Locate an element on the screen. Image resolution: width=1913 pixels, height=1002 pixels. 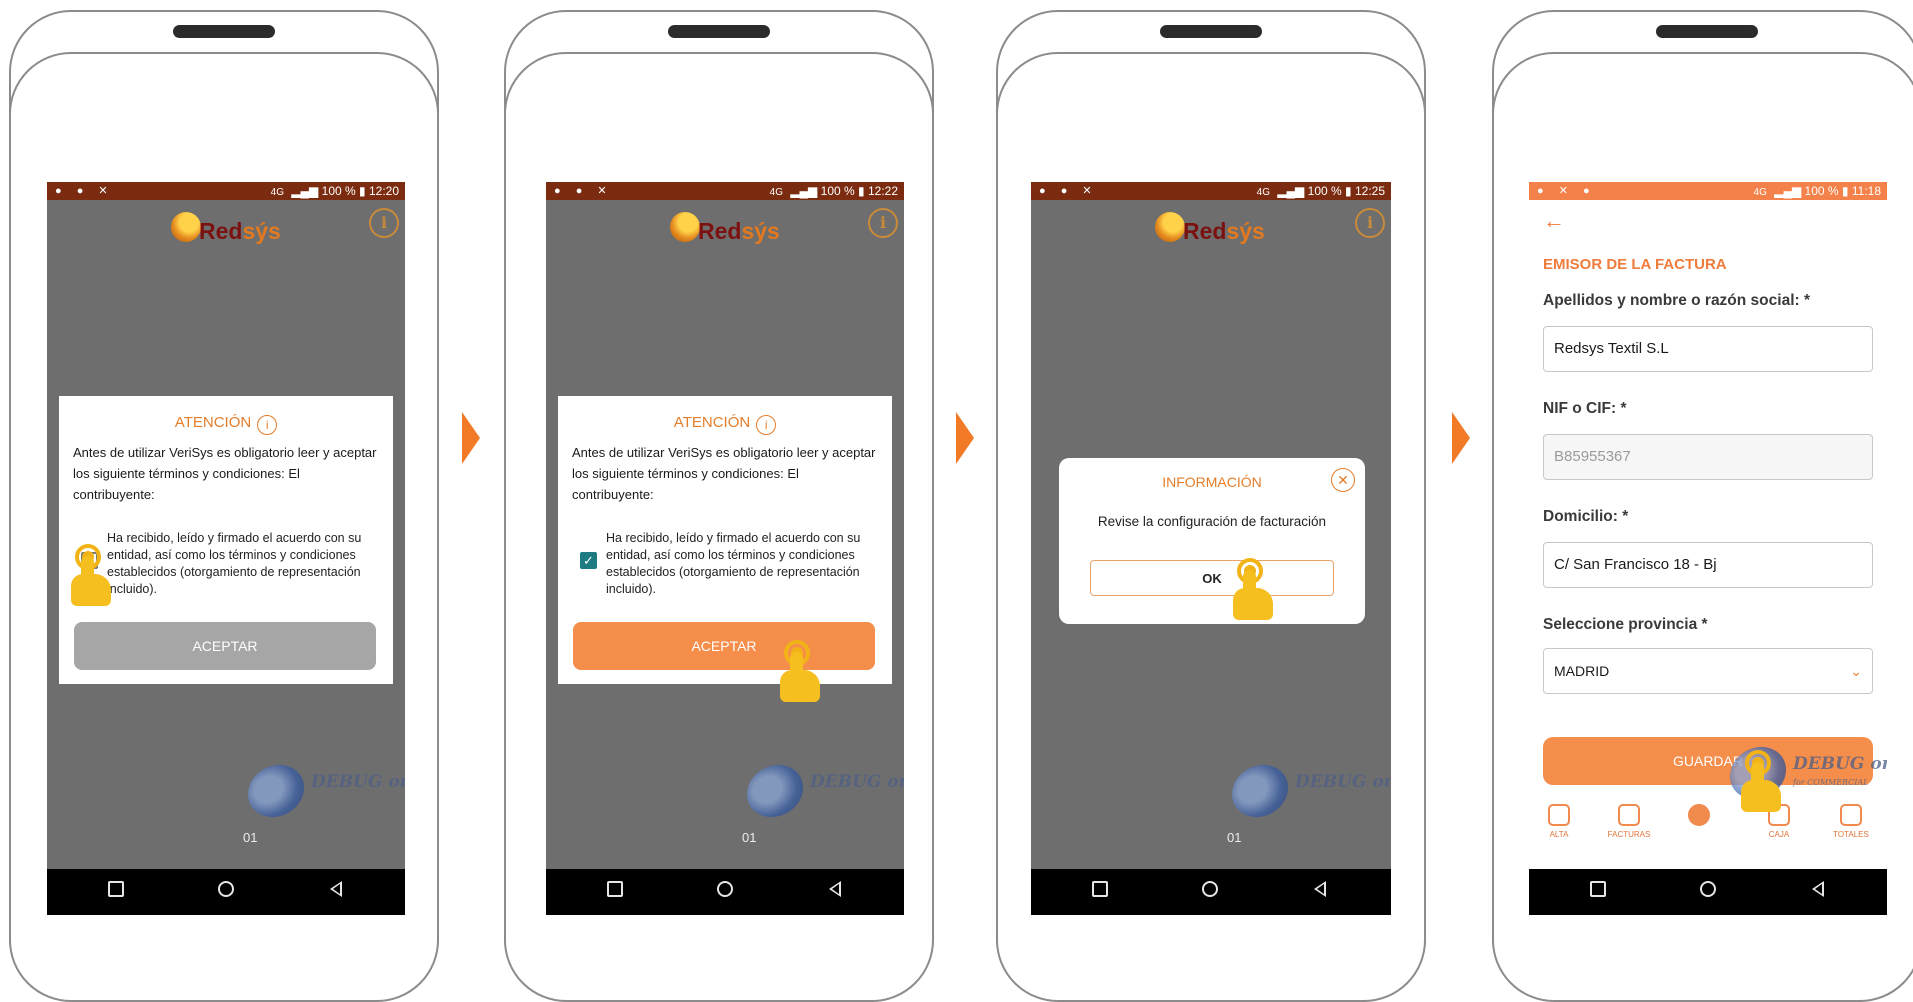
menu-circle-icon is located at coordinates (1699, 815).